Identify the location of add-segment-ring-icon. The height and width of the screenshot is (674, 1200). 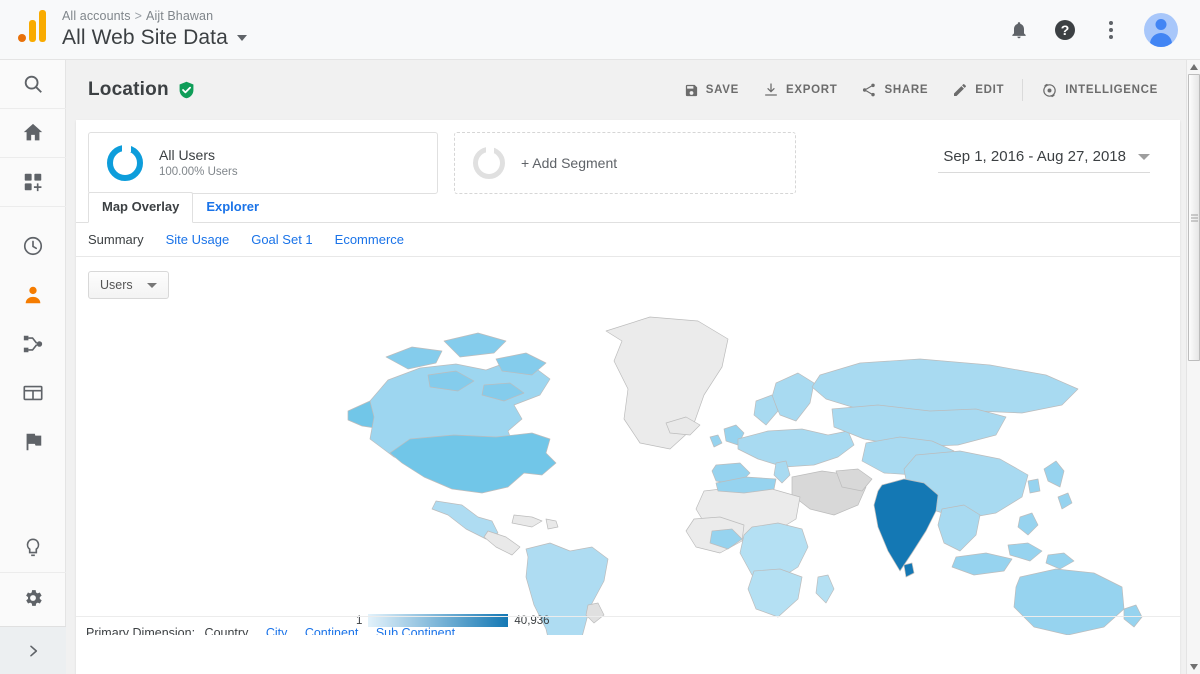
(489, 162).